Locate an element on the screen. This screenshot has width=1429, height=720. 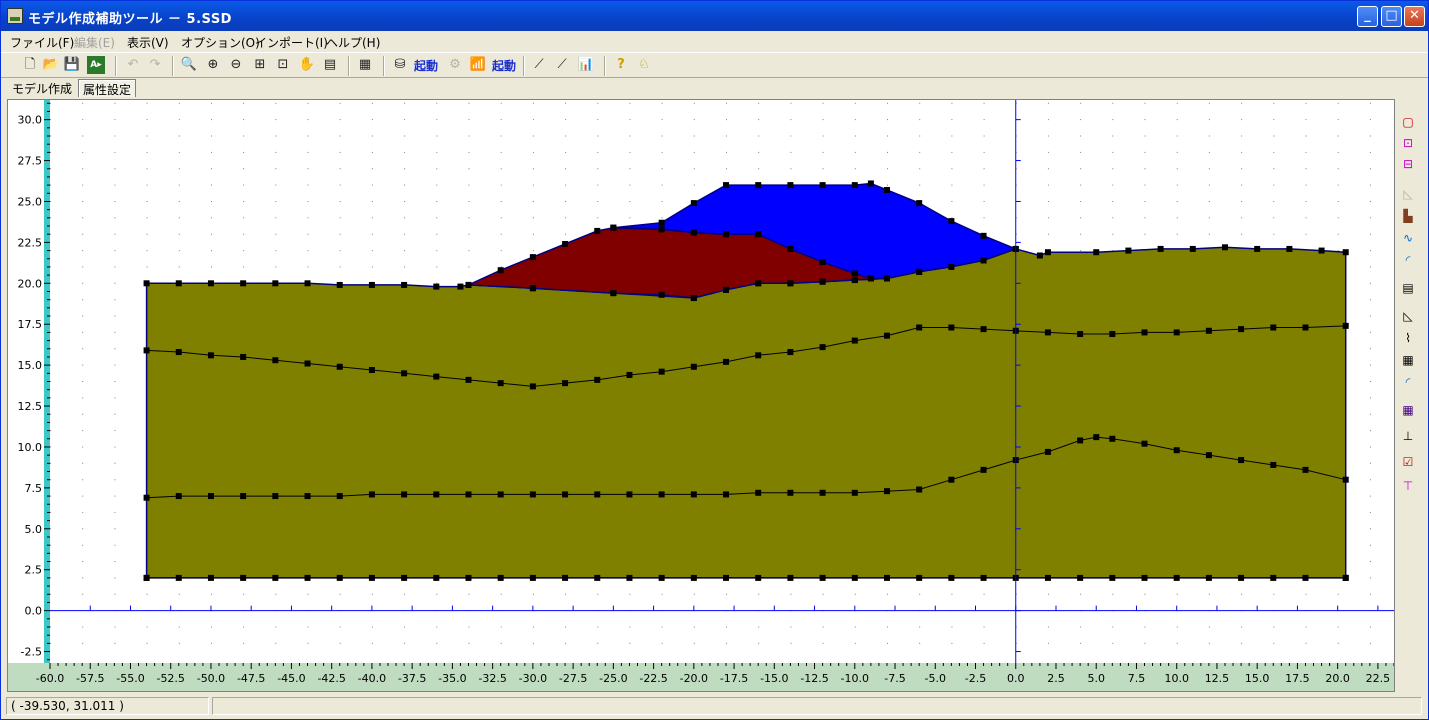
help-icon: ? is located at coordinates (621, 65).